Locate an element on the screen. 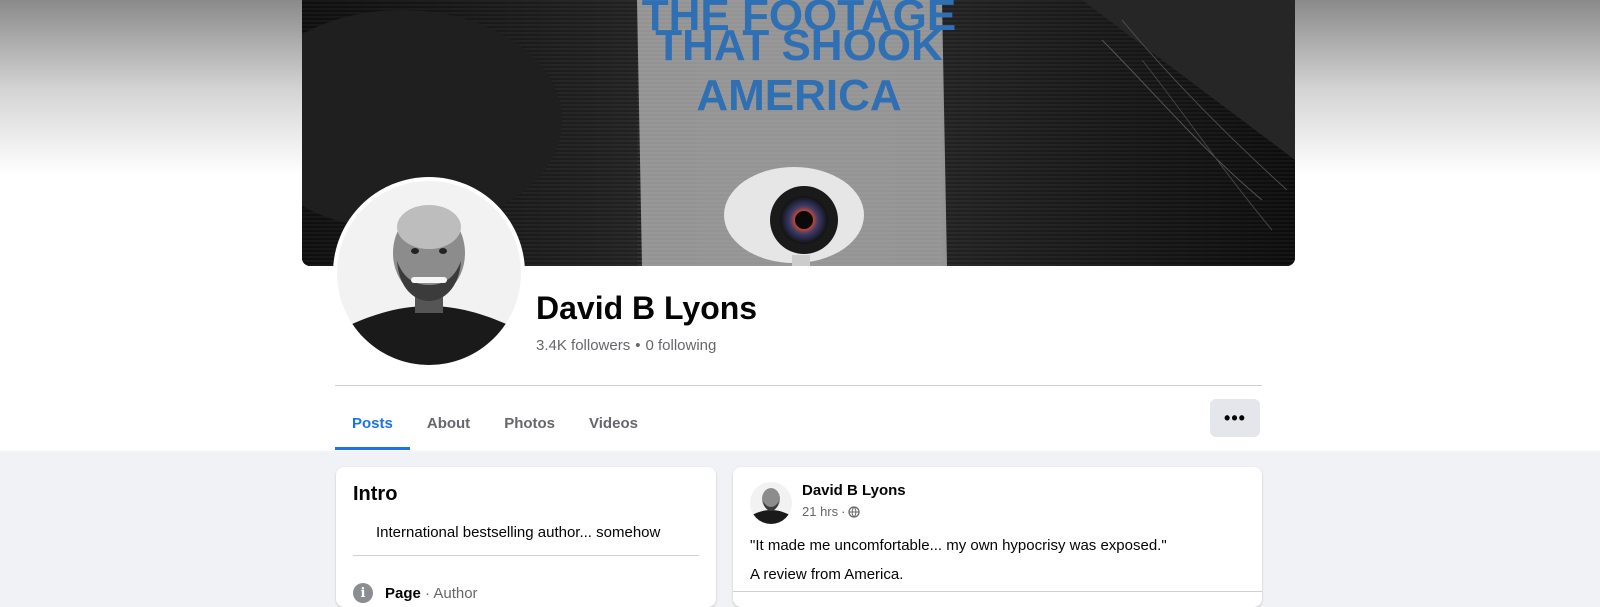 This screenshot has width=1600, height=607. profile-name: David B Lyons is located at coordinates (647, 308).